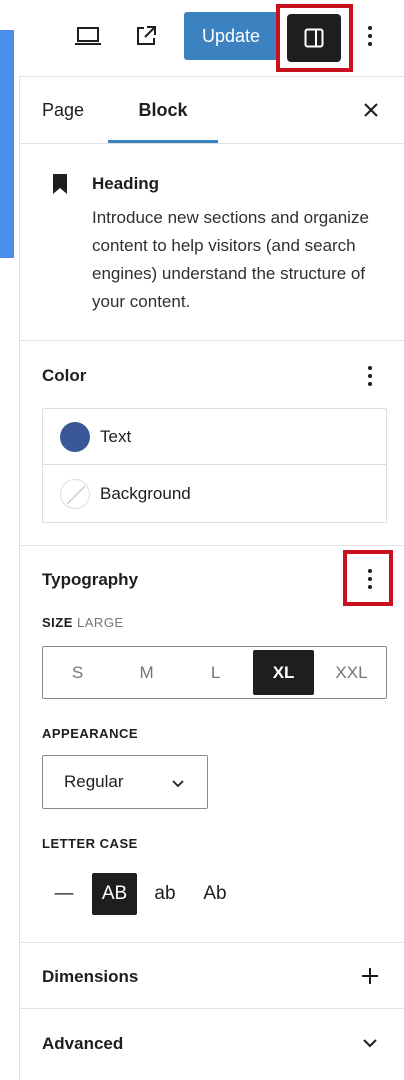  I want to click on close-icon, so click(371, 110).